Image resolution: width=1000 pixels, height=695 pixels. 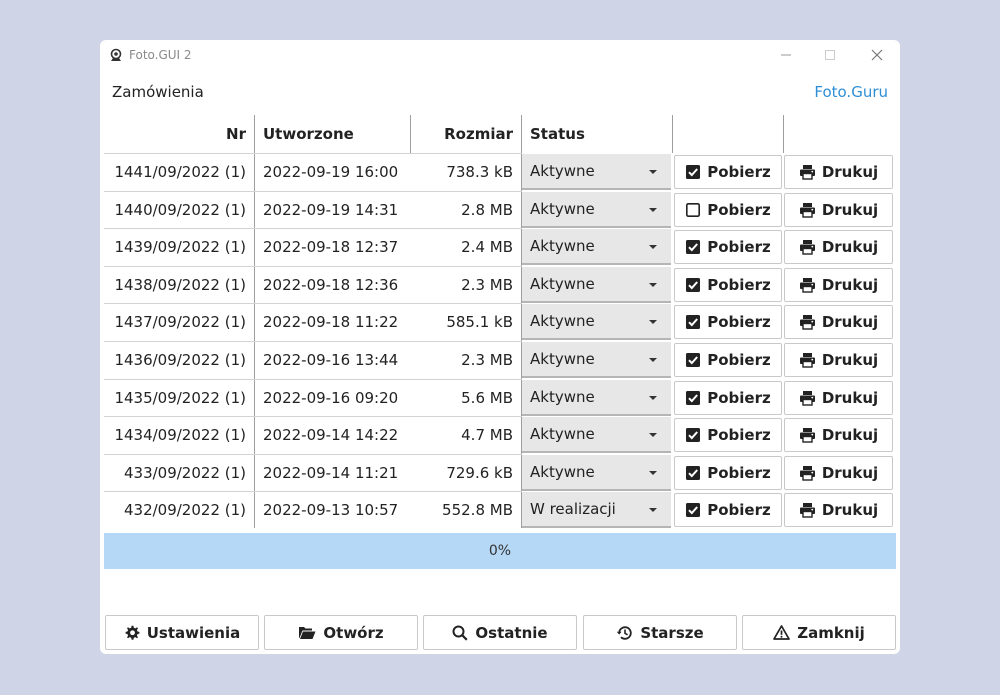 What do you see at coordinates (786, 55) in the screenshot?
I see `minimize-button` at bounding box center [786, 55].